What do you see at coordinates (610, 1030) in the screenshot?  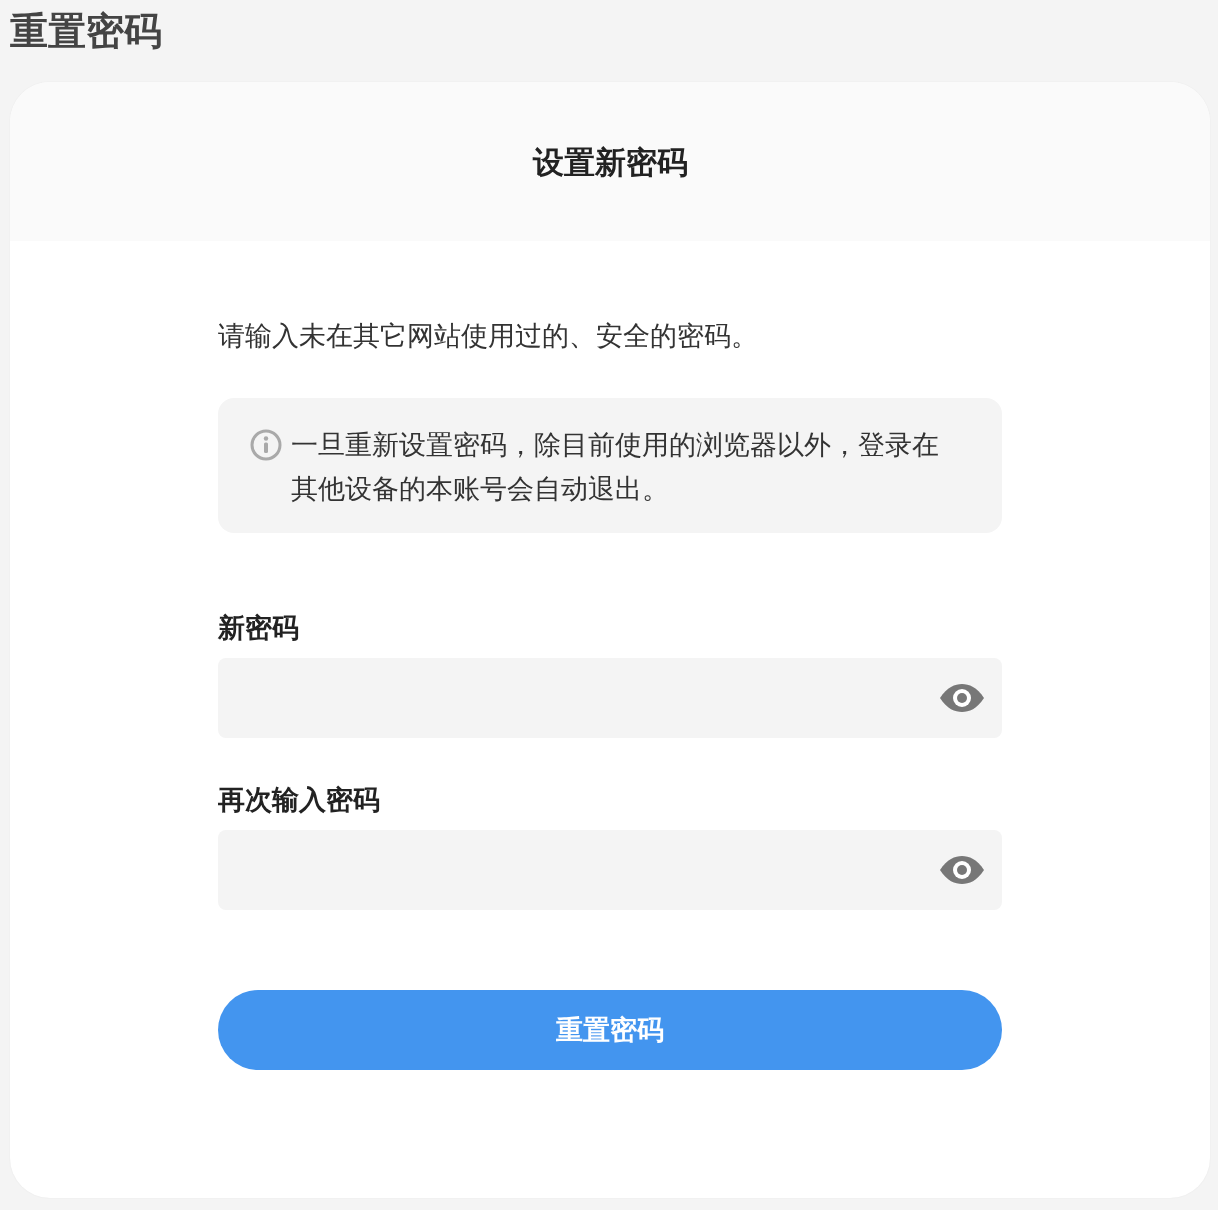 I see `reset-password-button: 重置密码` at bounding box center [610, 1030].